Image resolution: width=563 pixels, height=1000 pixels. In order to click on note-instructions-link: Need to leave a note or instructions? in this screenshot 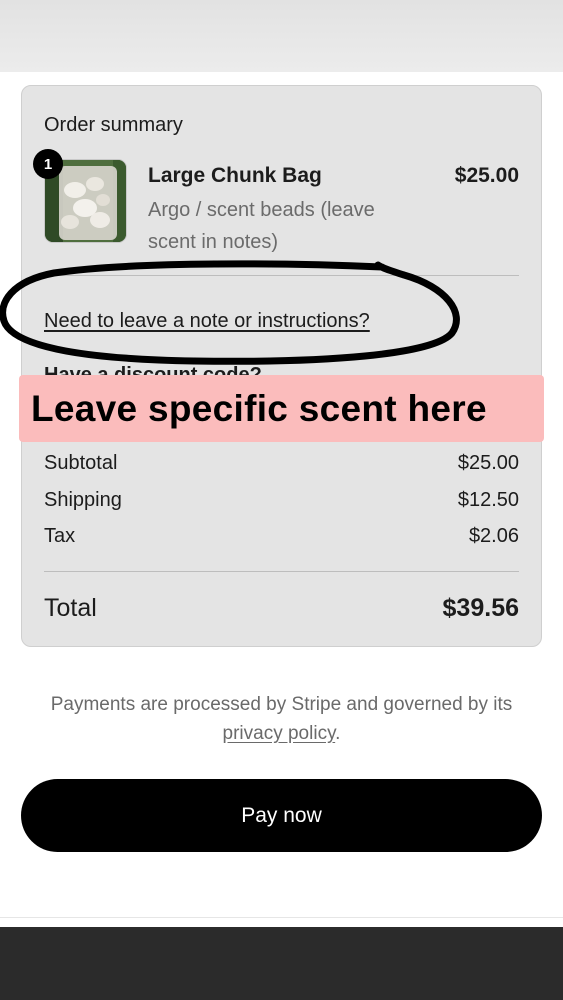, I will do `click(207, 321)`.